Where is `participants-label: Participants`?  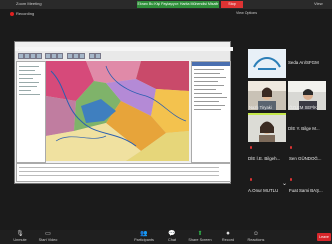
participants-label: Participants is located at coordinates (144, 240).